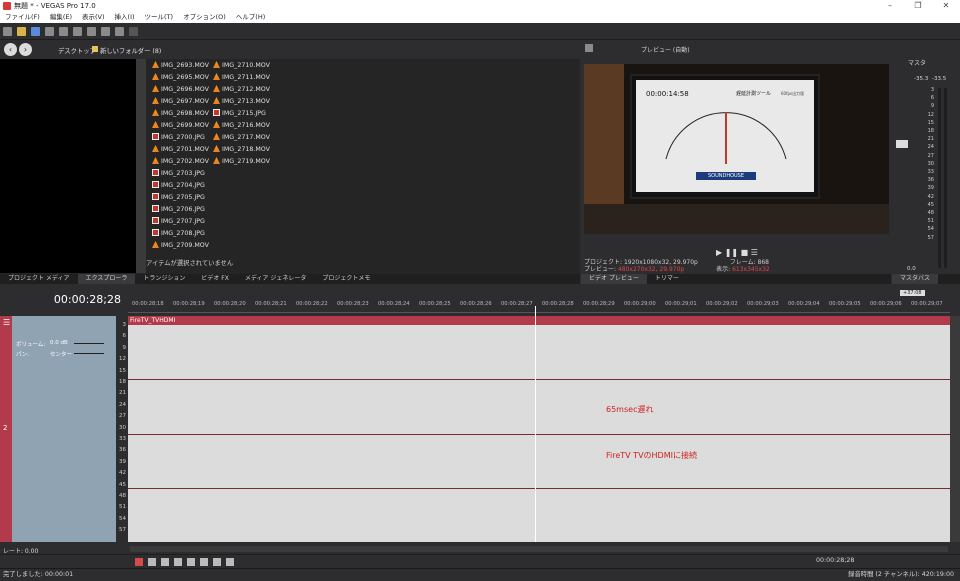 This screenshot has width=960, height=581. Describe the element at coordinates (480, 6) in the screenshot. I see `title-bar: 無題 * - VEGAS Pro 17.0 – ❐ ✕` at that location.